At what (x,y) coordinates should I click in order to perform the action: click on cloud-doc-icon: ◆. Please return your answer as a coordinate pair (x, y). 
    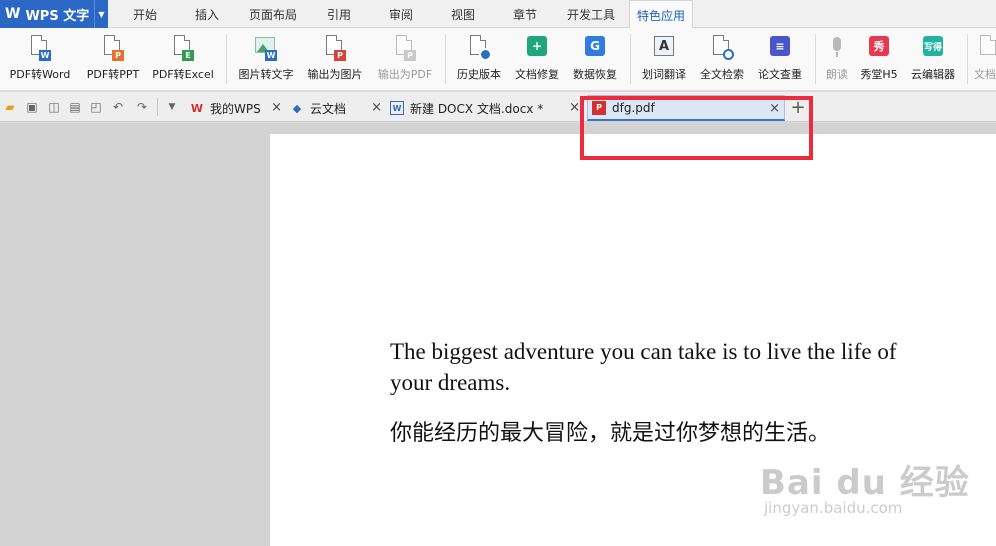
    Looking at the image, I should click on (297, 108).